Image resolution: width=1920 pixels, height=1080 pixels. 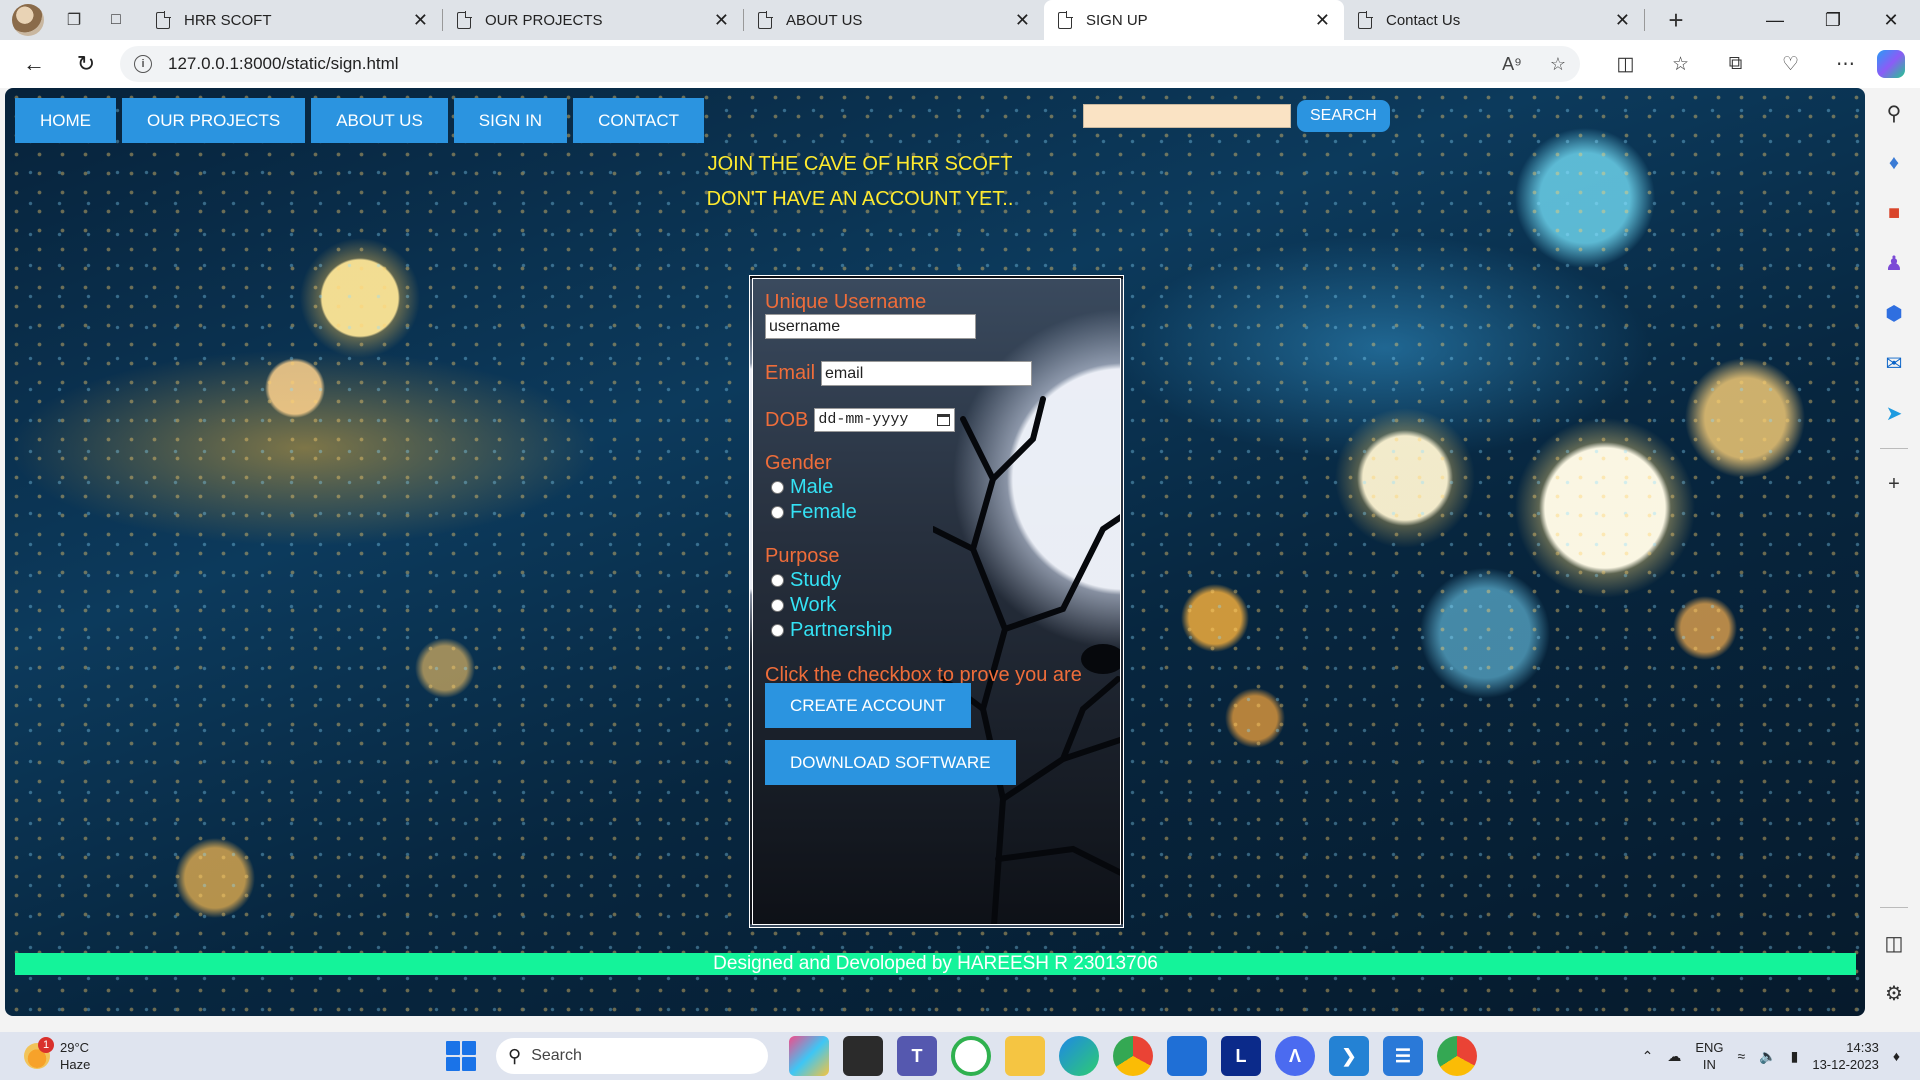 I want to click on shopping-tag-icon: ♦, so click(x=1894, y=163).